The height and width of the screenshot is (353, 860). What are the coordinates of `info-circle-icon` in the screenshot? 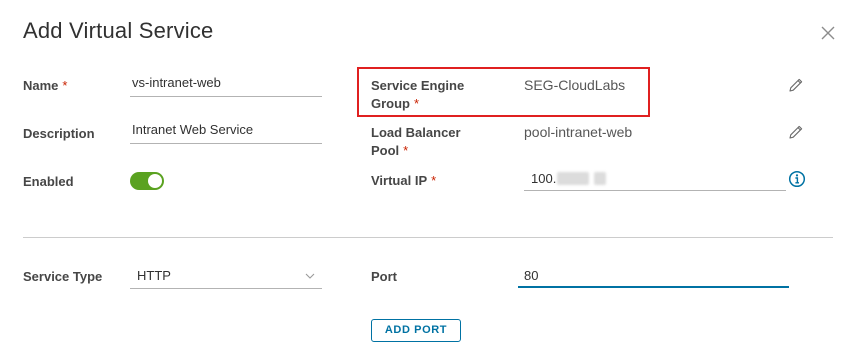 It's located at (797, 179).